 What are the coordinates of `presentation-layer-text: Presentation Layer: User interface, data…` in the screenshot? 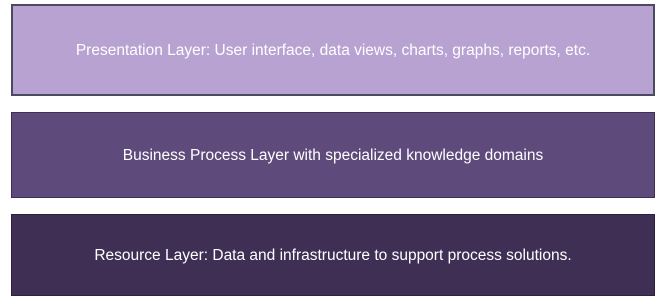 It's located at (333, 50).